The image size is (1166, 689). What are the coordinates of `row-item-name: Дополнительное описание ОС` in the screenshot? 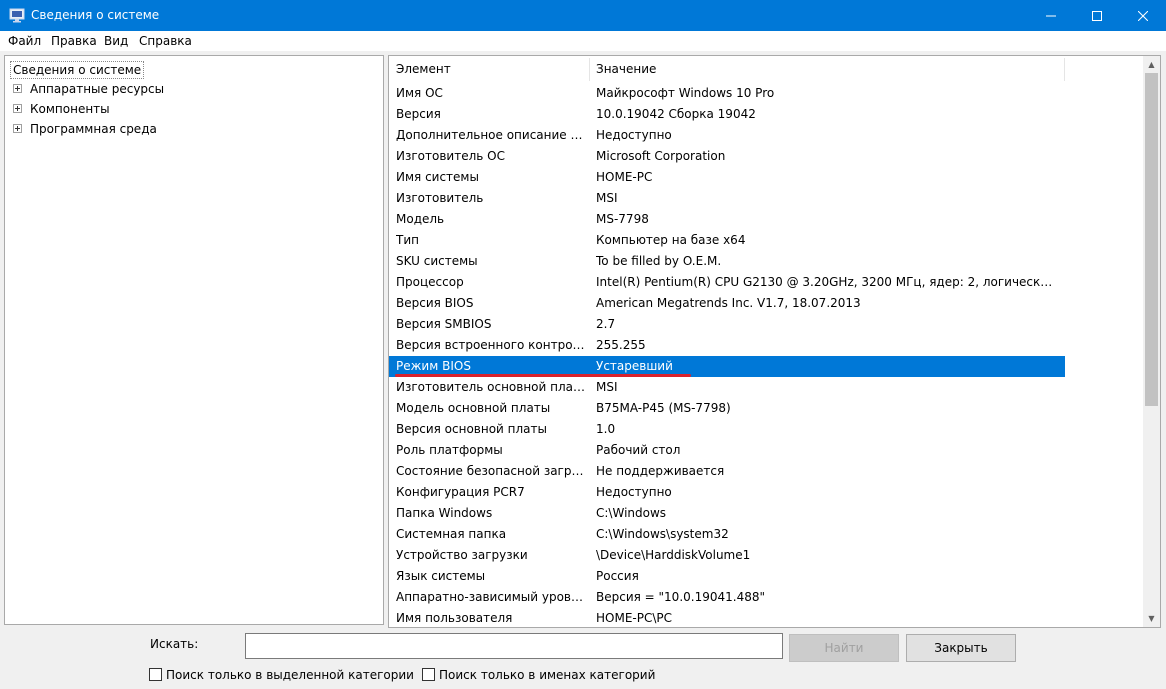 It's located at (492, 135).